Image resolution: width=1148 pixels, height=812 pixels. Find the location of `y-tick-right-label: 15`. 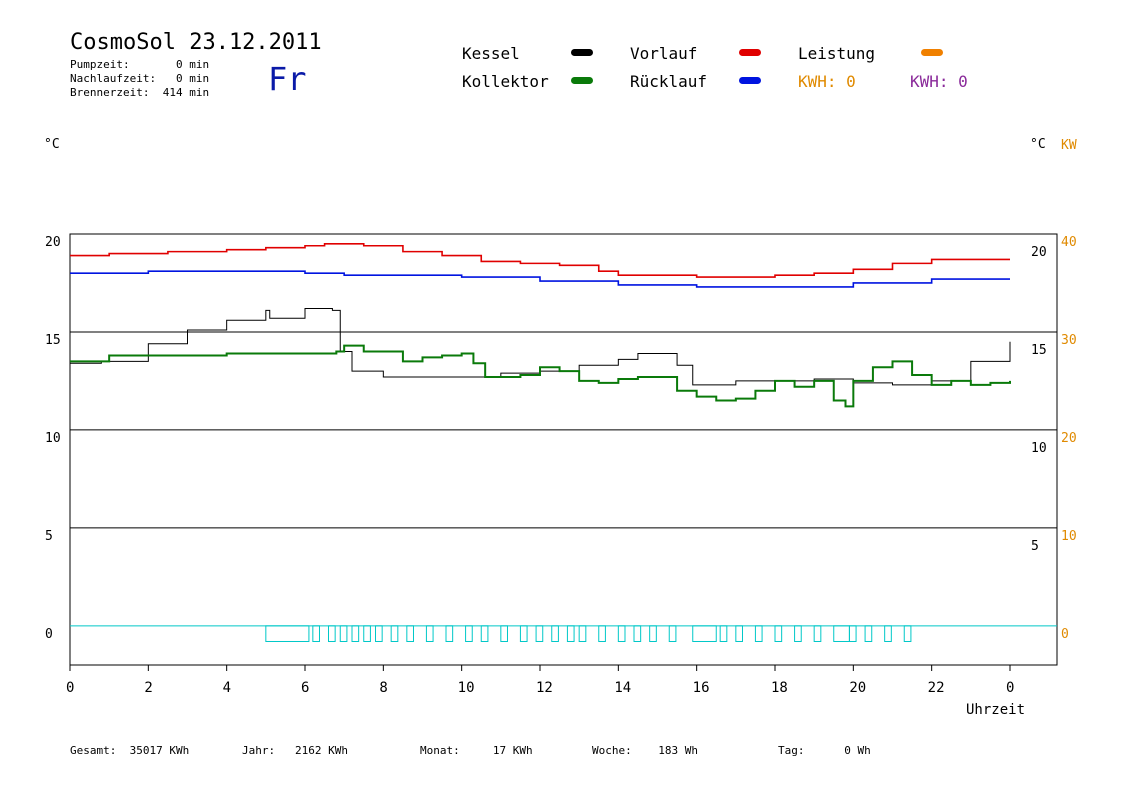

y-tick-right-label: 15 is located at coordinates (1039, 350).